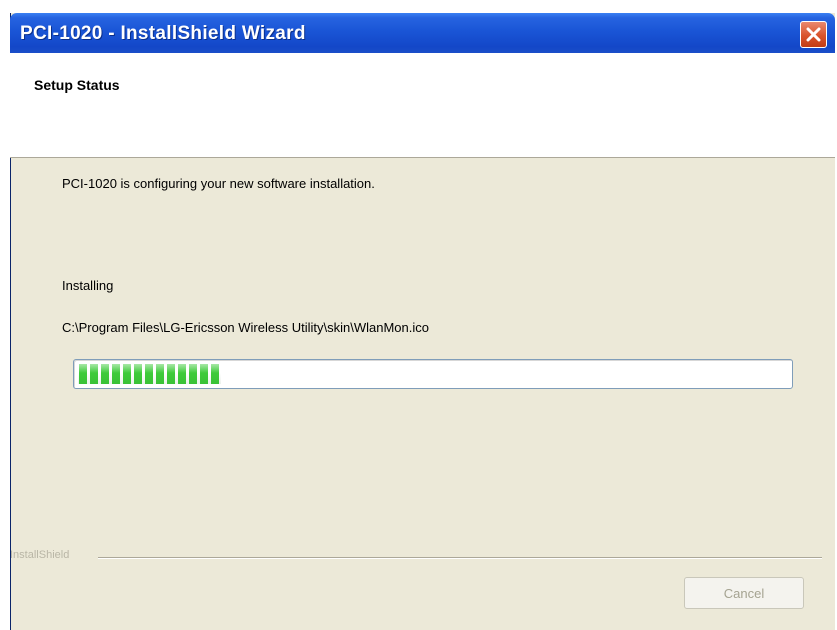 This screenshot has width=837, height=630. I want to click on brand-divider: InstallShield, so click(416, 557).